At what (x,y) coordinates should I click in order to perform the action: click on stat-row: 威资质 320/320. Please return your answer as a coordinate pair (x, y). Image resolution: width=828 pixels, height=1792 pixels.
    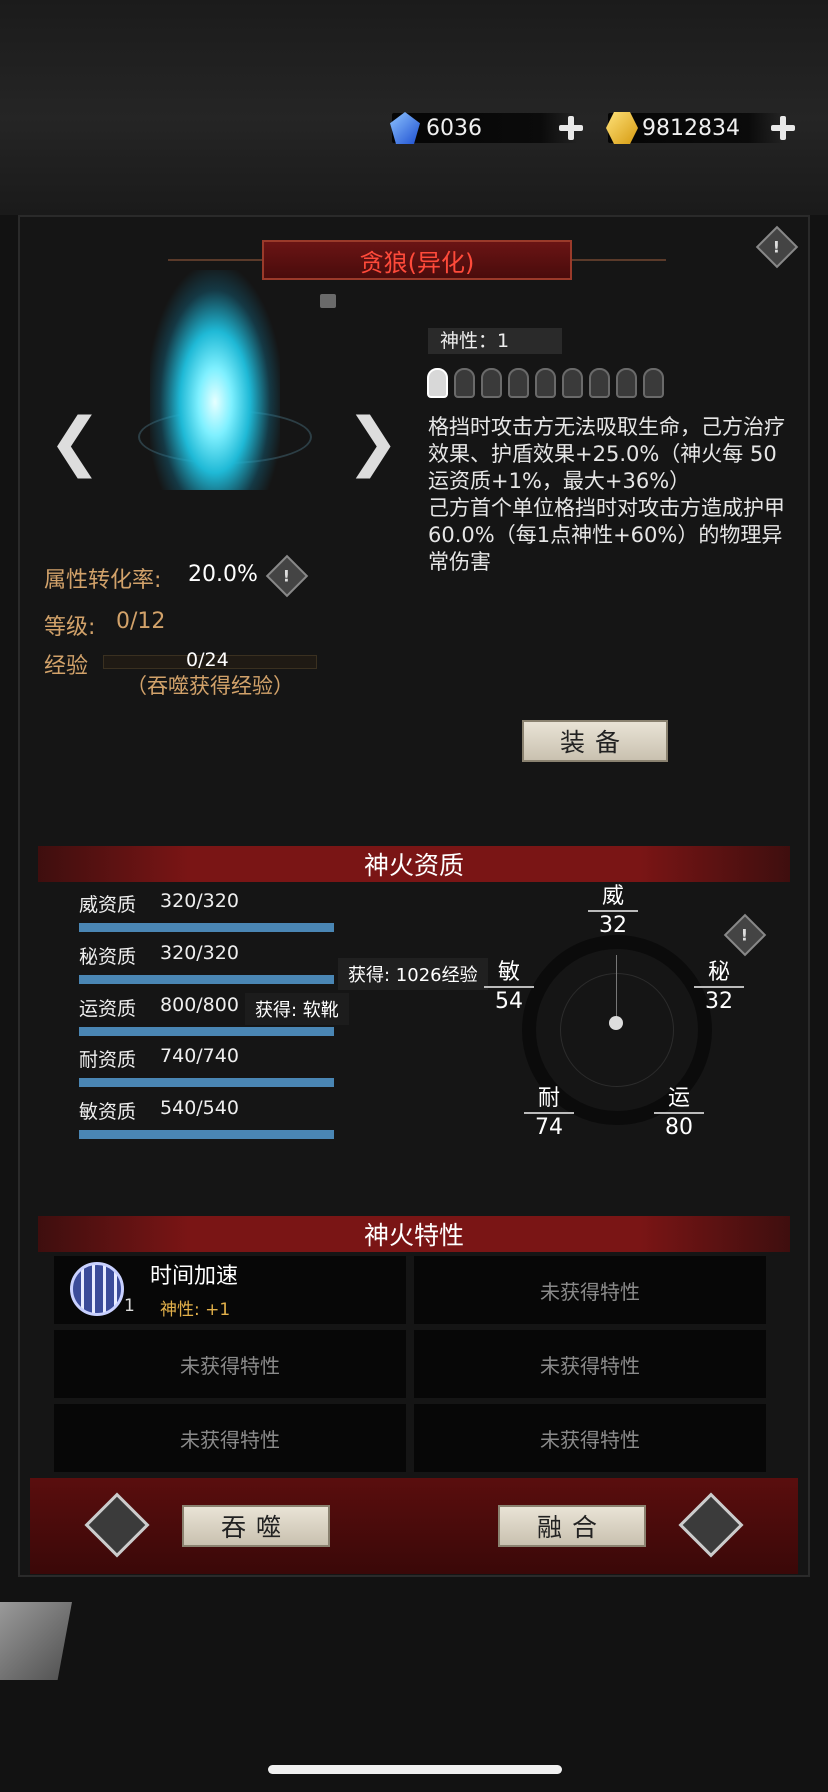
    Looking at the image, I should click on (209, 911).